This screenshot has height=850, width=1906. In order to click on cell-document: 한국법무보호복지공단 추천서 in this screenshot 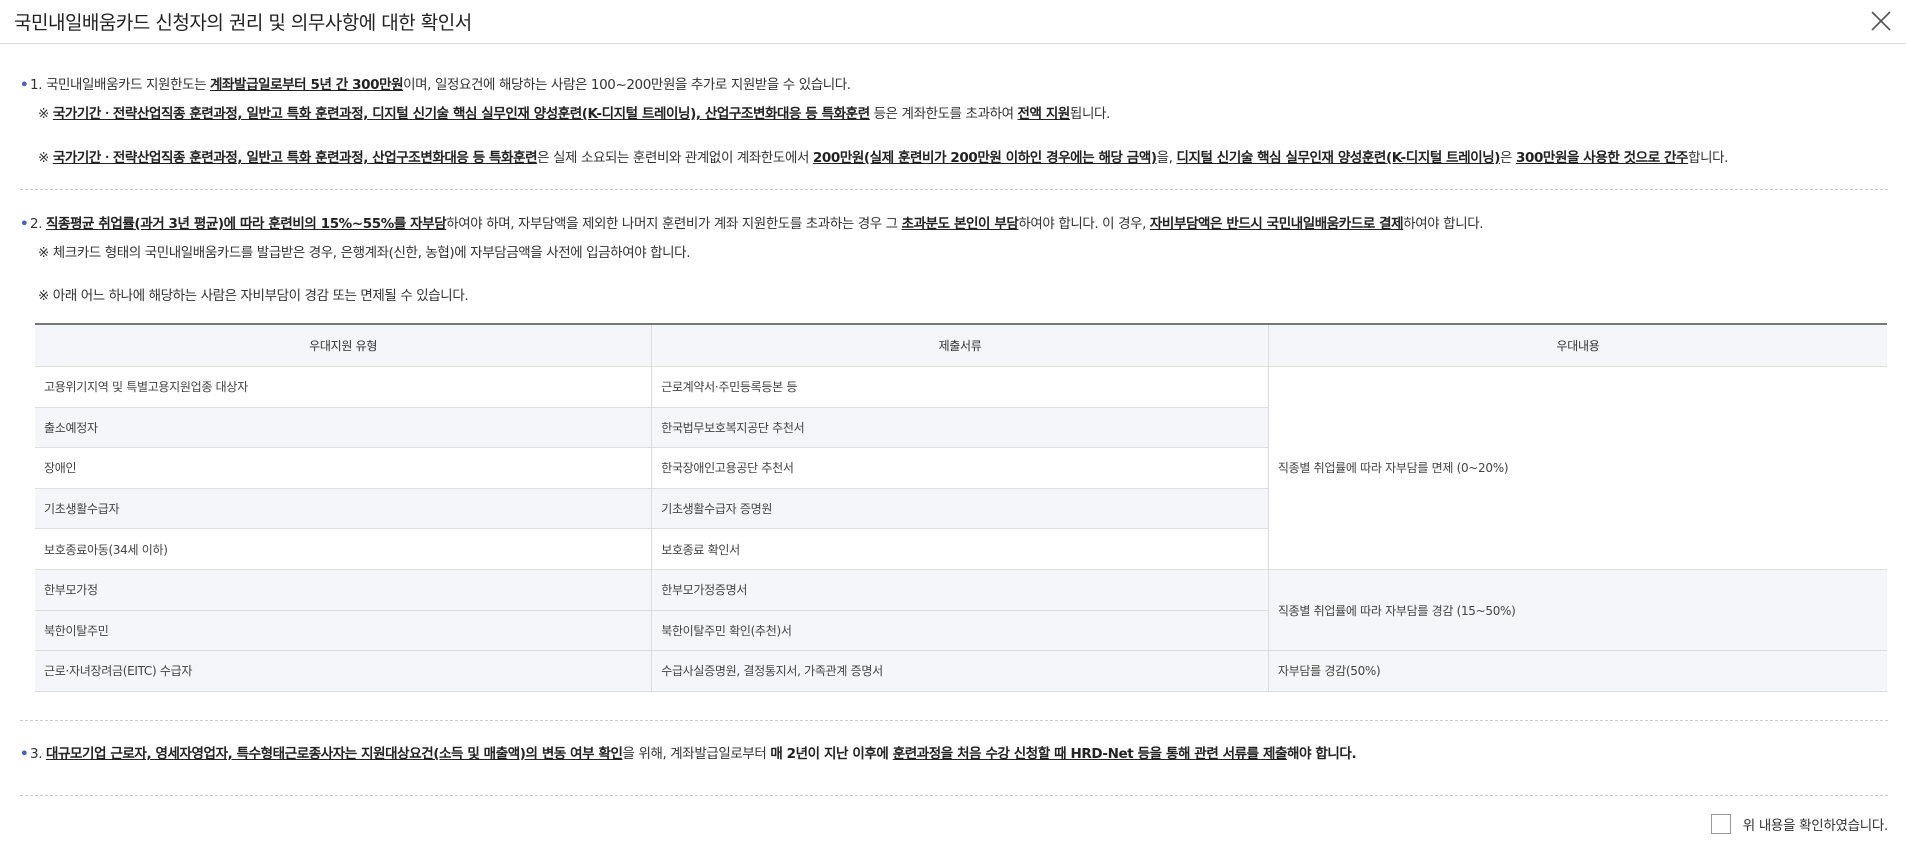, I will do `click(960, 428)`.